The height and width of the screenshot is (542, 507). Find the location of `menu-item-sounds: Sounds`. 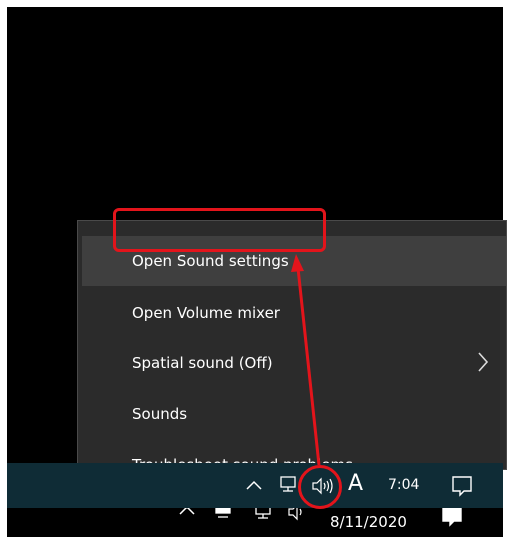

menu-item-sounds: Sounds is located at coordinates (294, 414).